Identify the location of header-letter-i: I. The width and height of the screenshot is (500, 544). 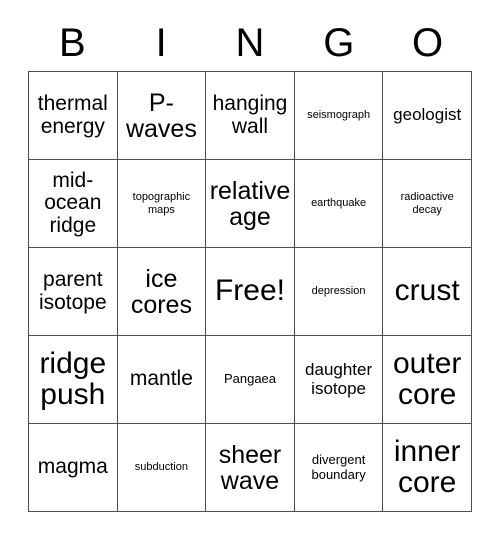
(161, 43).